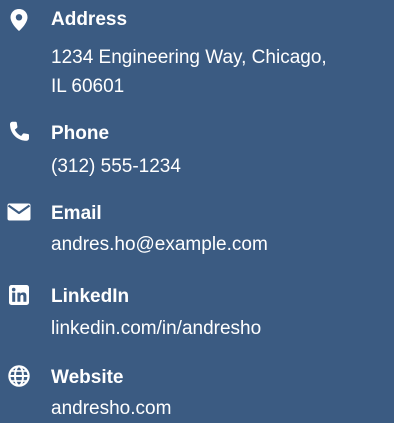  What do you see at coordinates (221, 328) in the screenshot?
I see `linkedin-link: linkedin.com/in/andresho` at bounding box center [221, 328].